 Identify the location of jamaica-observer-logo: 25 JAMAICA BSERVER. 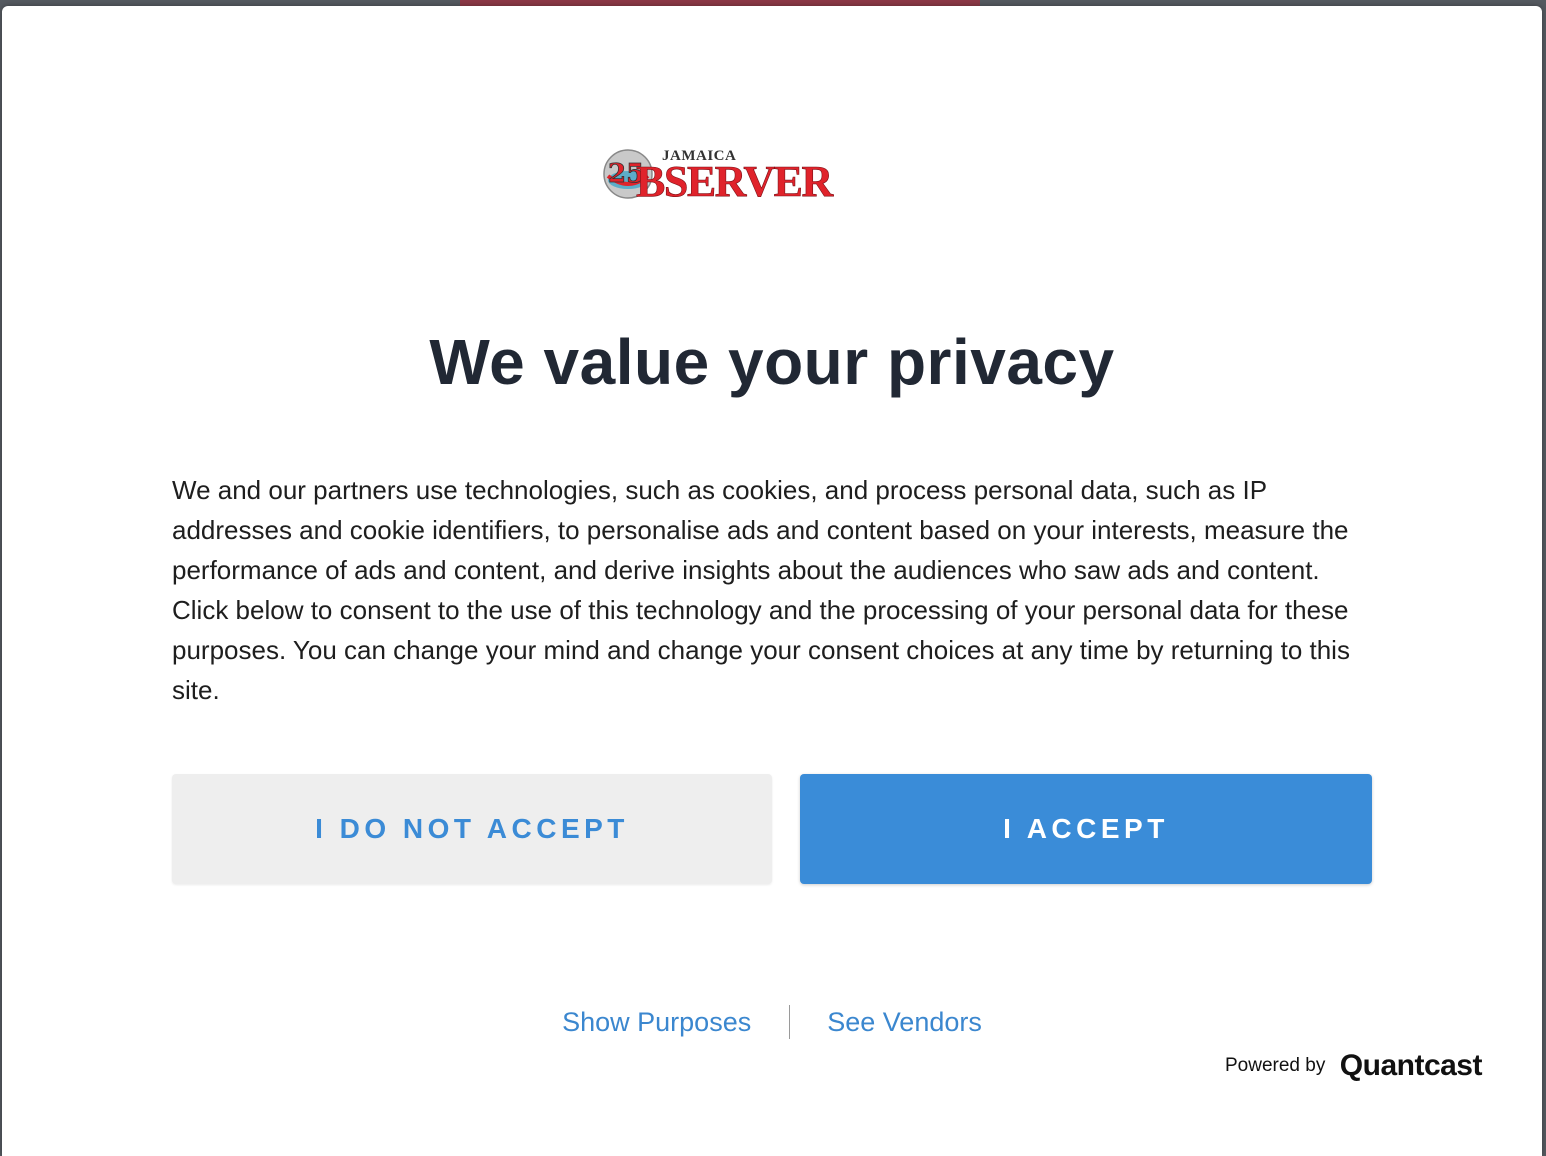
(738, 171).